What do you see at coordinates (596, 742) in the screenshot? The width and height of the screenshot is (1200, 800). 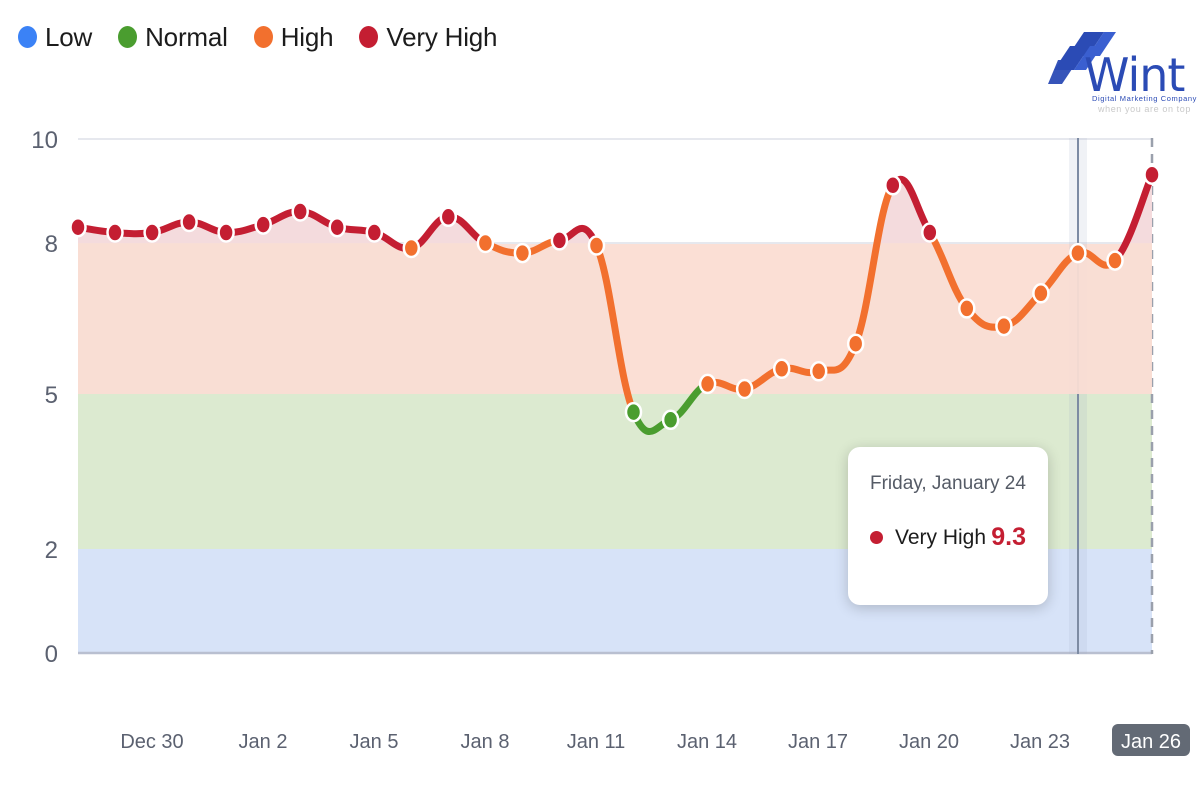 I see `x-tick-jan-11: Jan 11` at bounding box center [596, 742].